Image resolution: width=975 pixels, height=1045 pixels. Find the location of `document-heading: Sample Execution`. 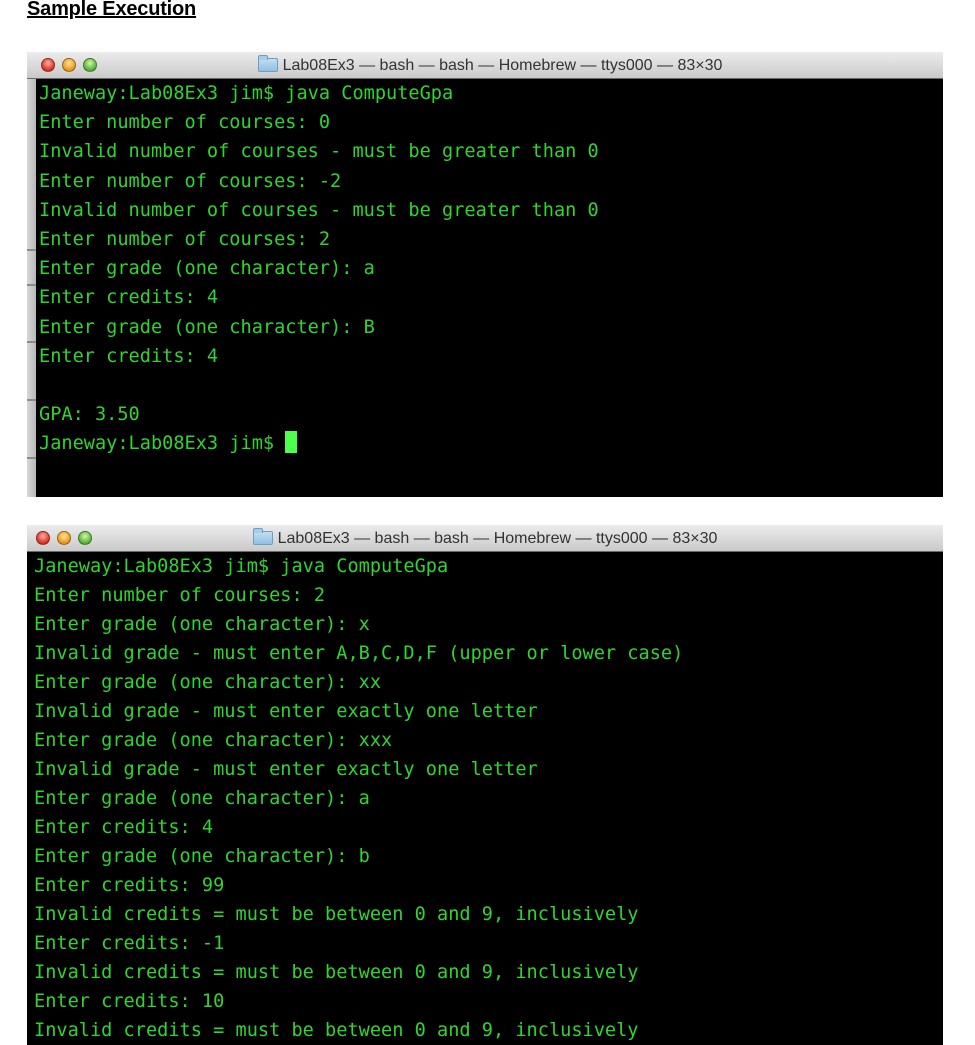

document-heading: Sample Execution is located at coordinates (112, 10).